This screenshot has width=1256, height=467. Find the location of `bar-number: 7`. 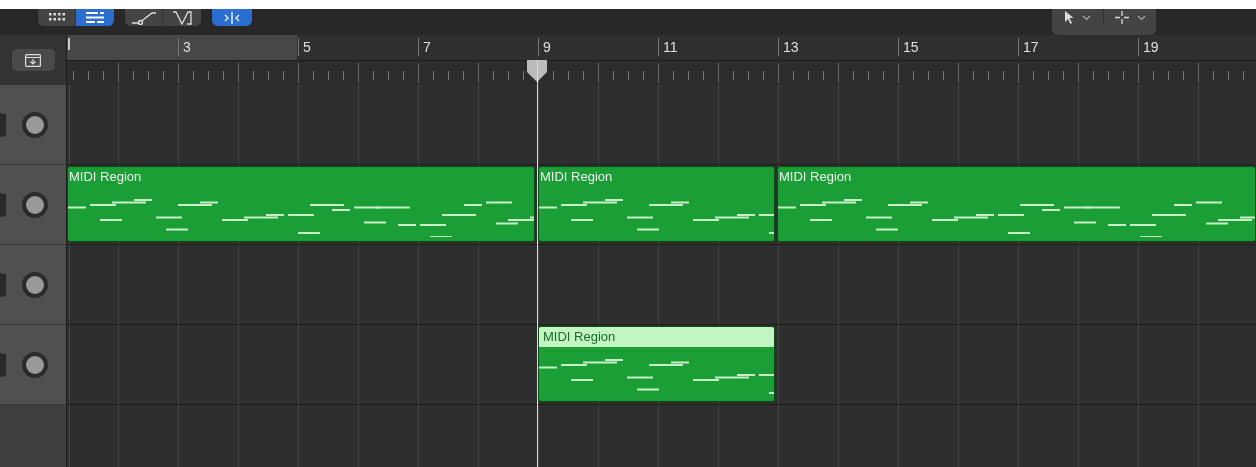

bar-number: 7 is located at coordinates (424, 47).